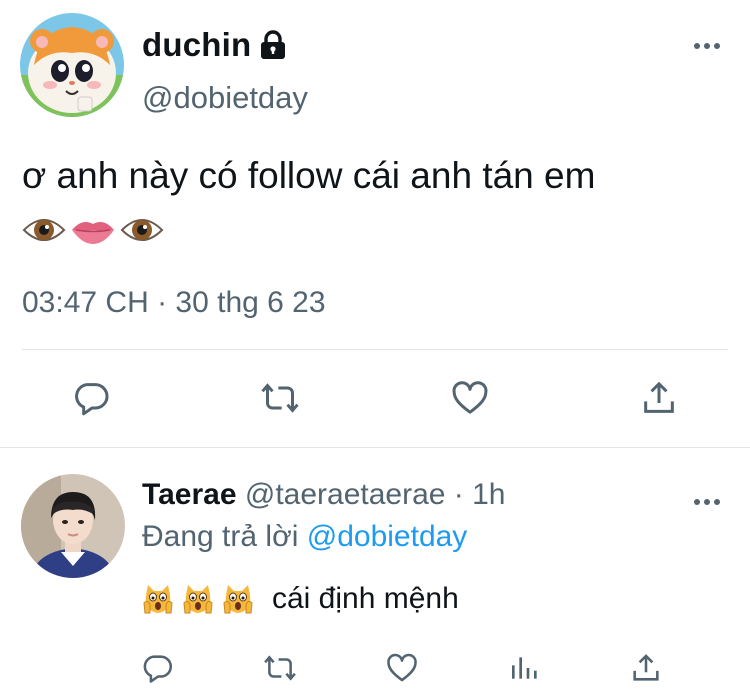  What do you see at coordinates (93, 233) in the screenshot?
I see `lips-emoji` at bounding box center [93, 233].